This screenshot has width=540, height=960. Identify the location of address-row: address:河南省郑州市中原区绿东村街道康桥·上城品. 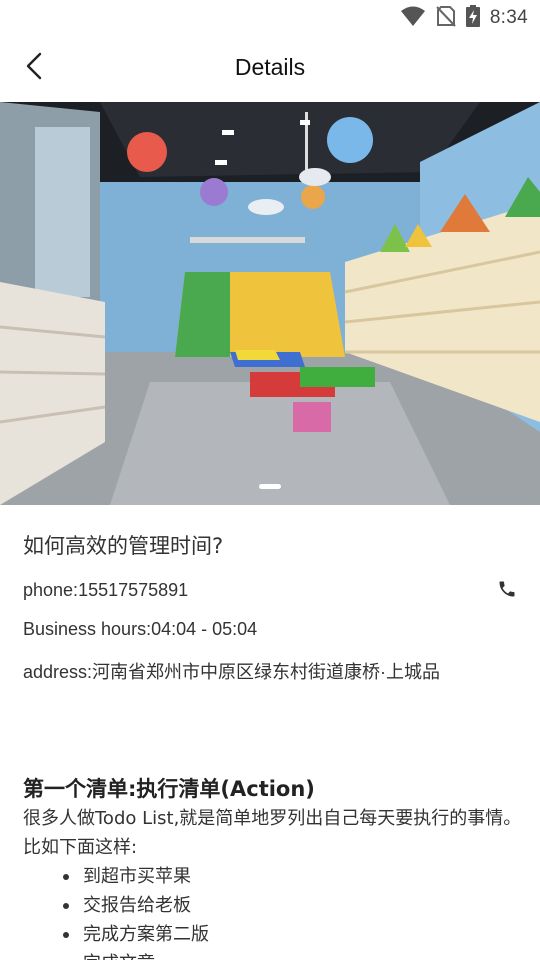
(231, 671).